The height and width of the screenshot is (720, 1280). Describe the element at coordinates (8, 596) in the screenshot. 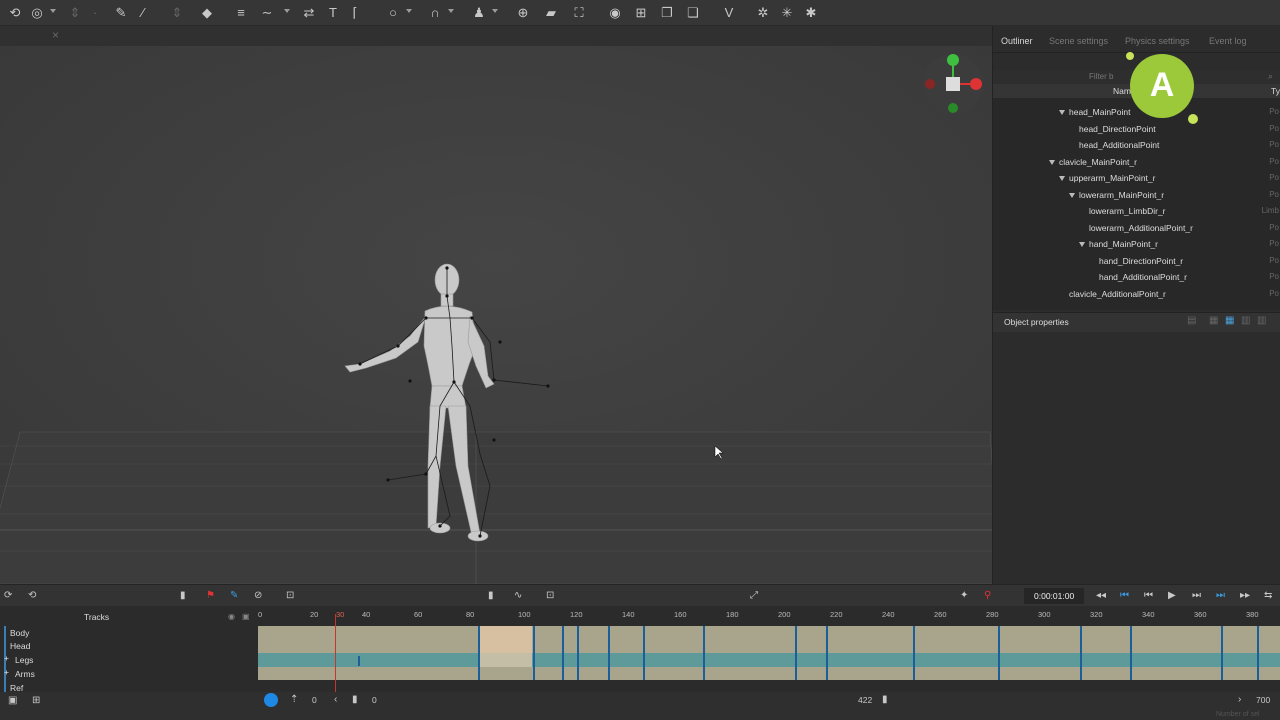

I see `loop-icon: ⟳` at that location.